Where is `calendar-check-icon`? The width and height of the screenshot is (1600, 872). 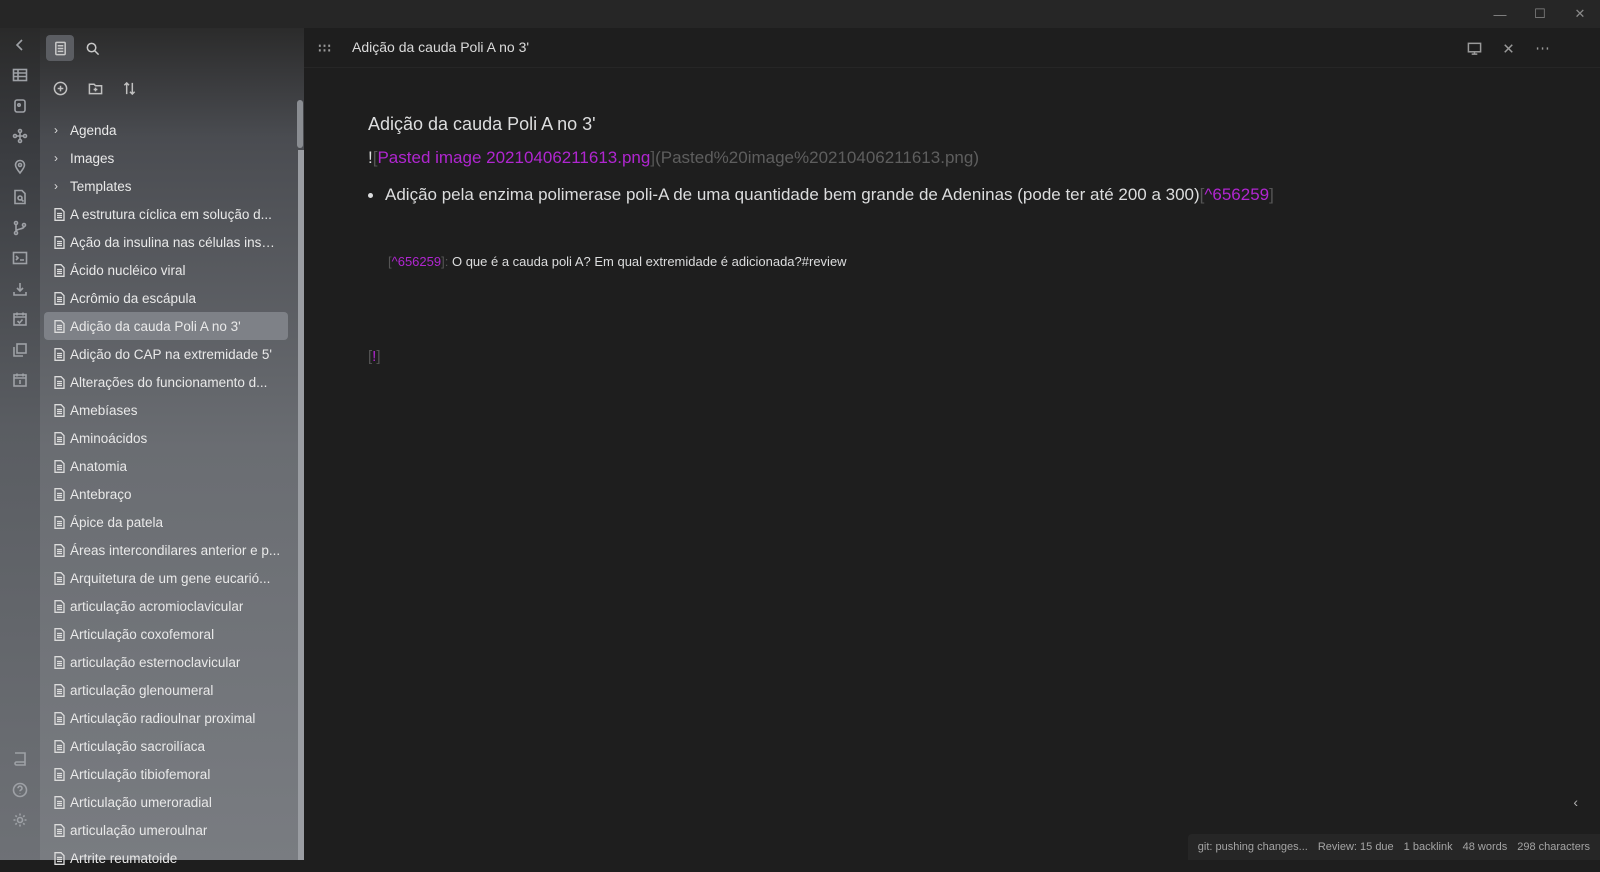
calendar-check-icon is located at coordinates (20, 319).